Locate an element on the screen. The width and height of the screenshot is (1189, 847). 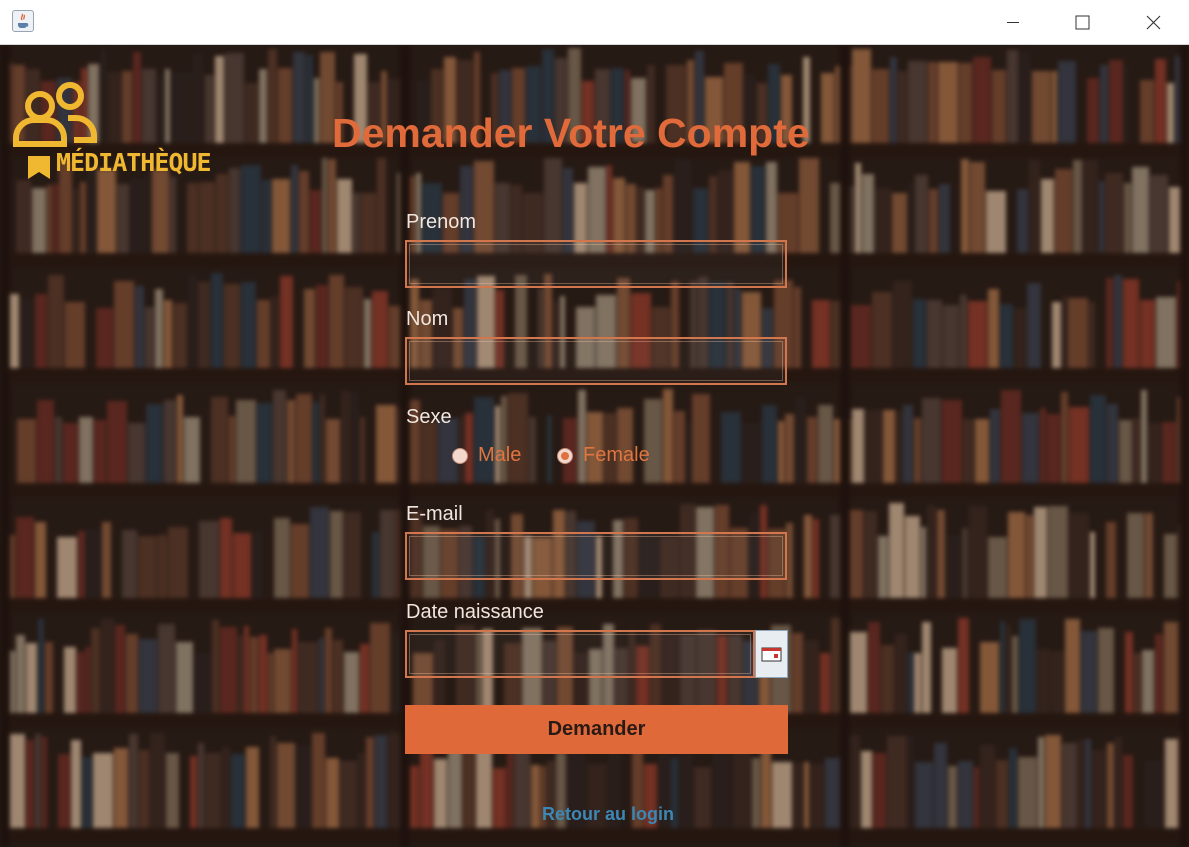
bookmark-icon is located at coordinates (39, 167).